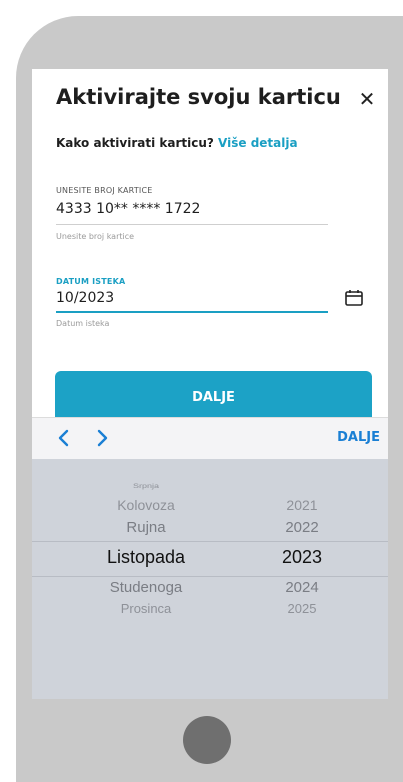 The image size is (403, 782). What do you see at coordinates (198, 97) in the screenshot?
I see `dialog-title: Aktivirajte svoju karticu` at bounding box center [198, 97].